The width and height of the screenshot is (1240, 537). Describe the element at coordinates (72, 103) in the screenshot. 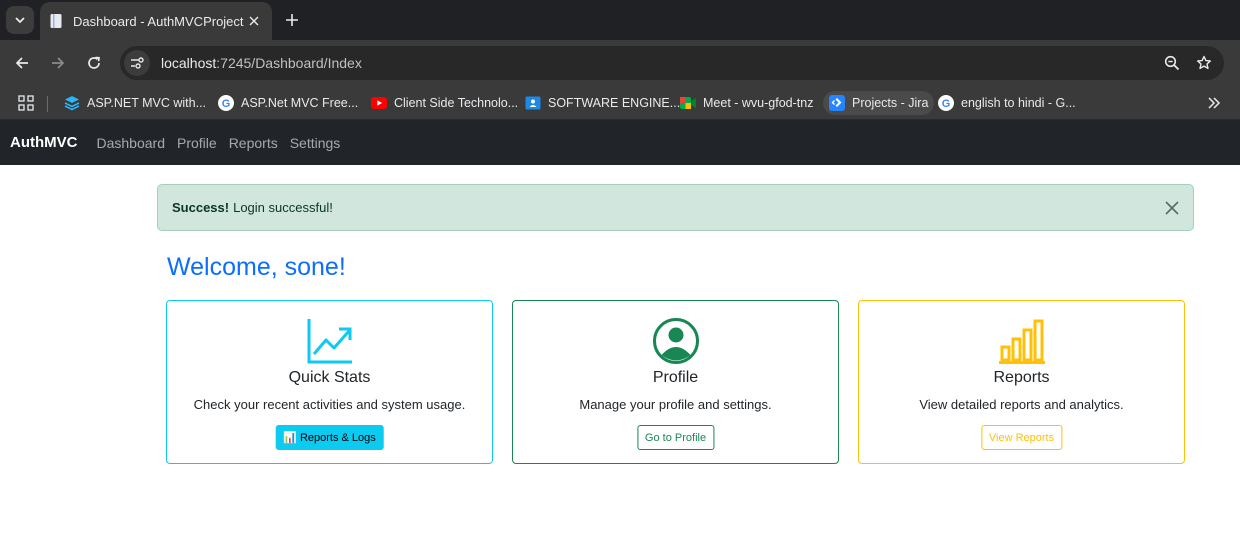

I see `layers-icon` at that location.